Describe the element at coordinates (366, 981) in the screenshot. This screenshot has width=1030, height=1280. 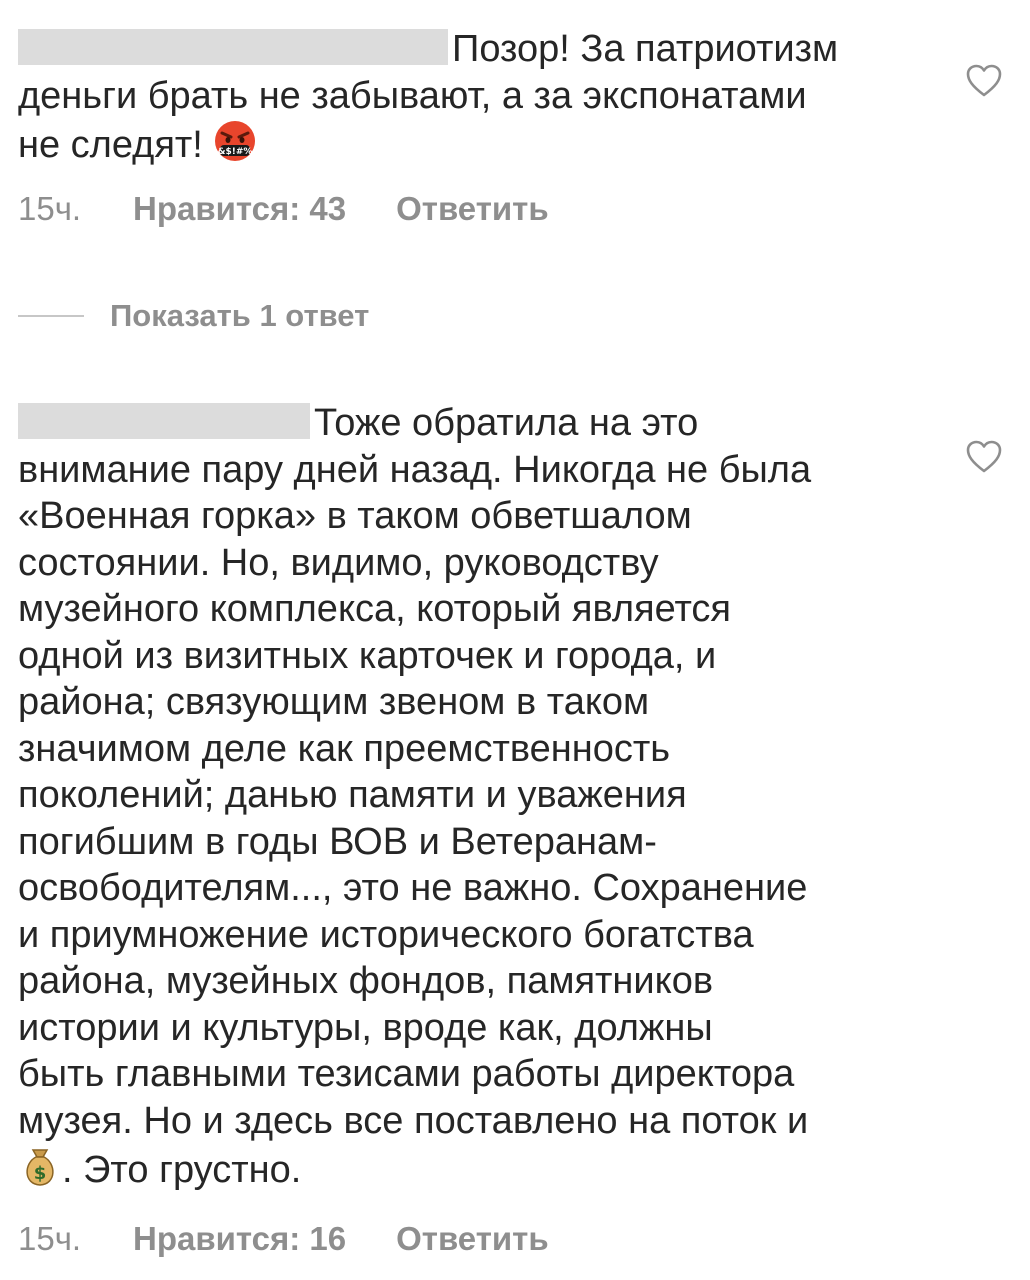
I see `comment-2-line-13: района, музейных фондов, памятников` at that location.